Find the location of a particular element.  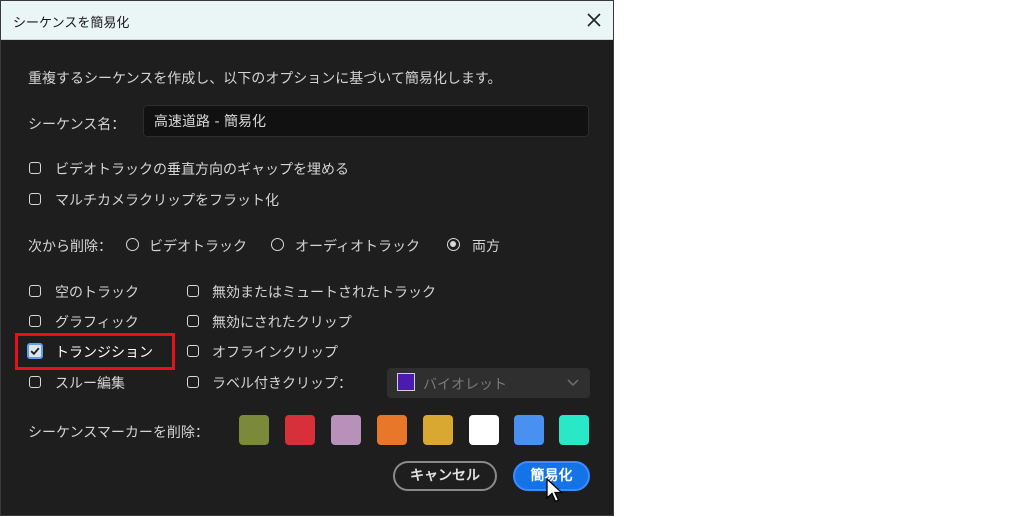

checkmark-icon is located at coordinates (35, 351).